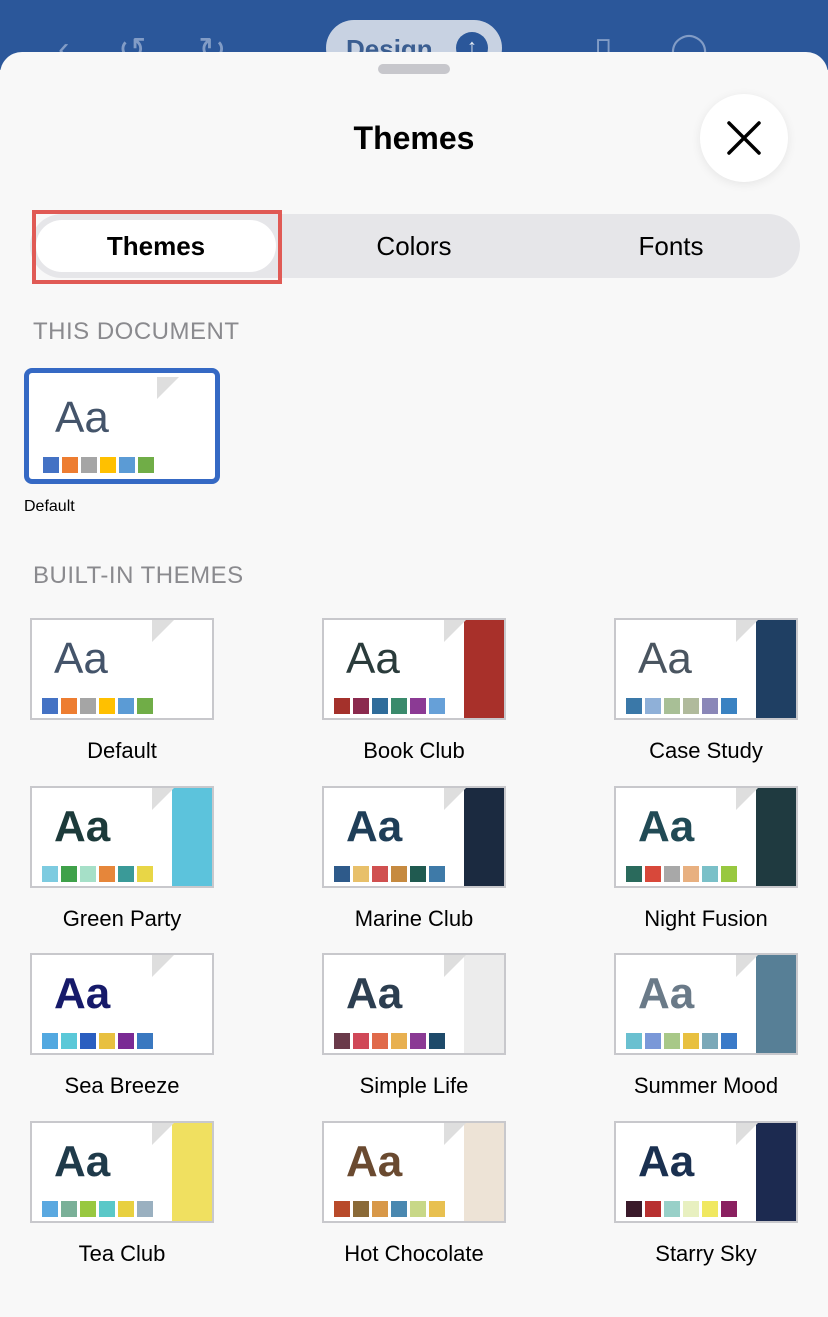 The width and height of the screenshot is (828, 1317). What do you see at coordinates (122, 859) in the screenshot?
I see `theme-card: Aa Green Party` at bounding box center [122, 859].